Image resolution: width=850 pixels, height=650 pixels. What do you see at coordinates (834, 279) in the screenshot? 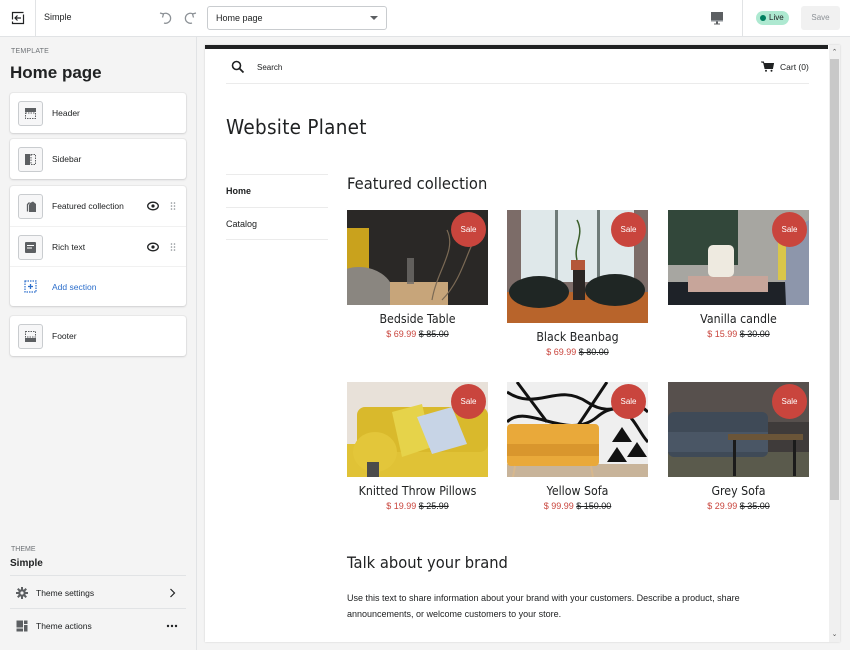
I see `scrollbar-thumb` at bounding box center [834, 279].